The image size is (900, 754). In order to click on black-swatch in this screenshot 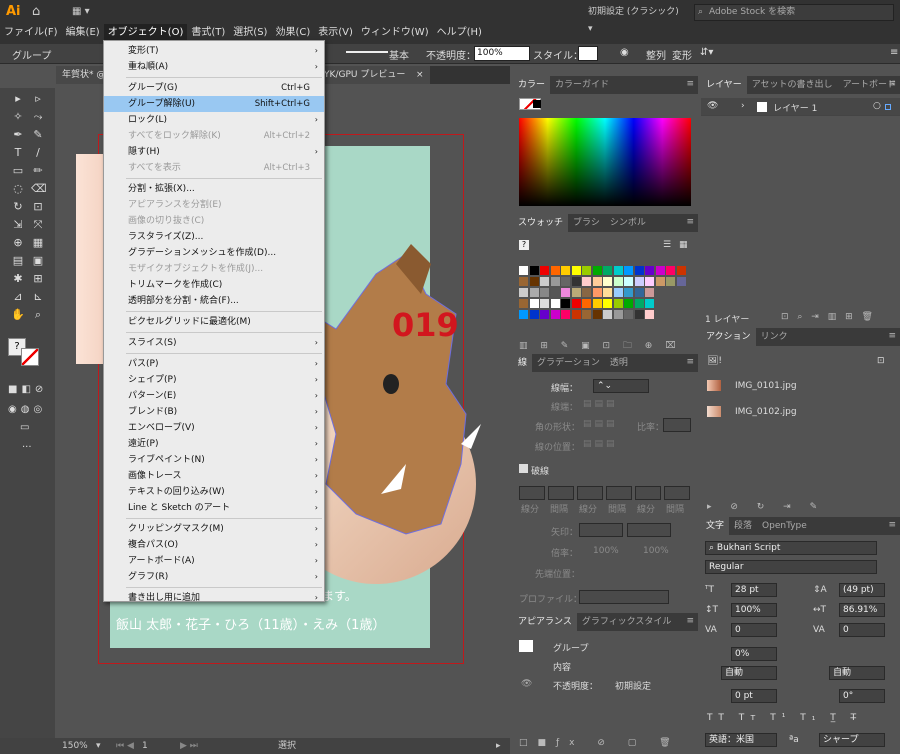, I will do `click(537, 104)`.